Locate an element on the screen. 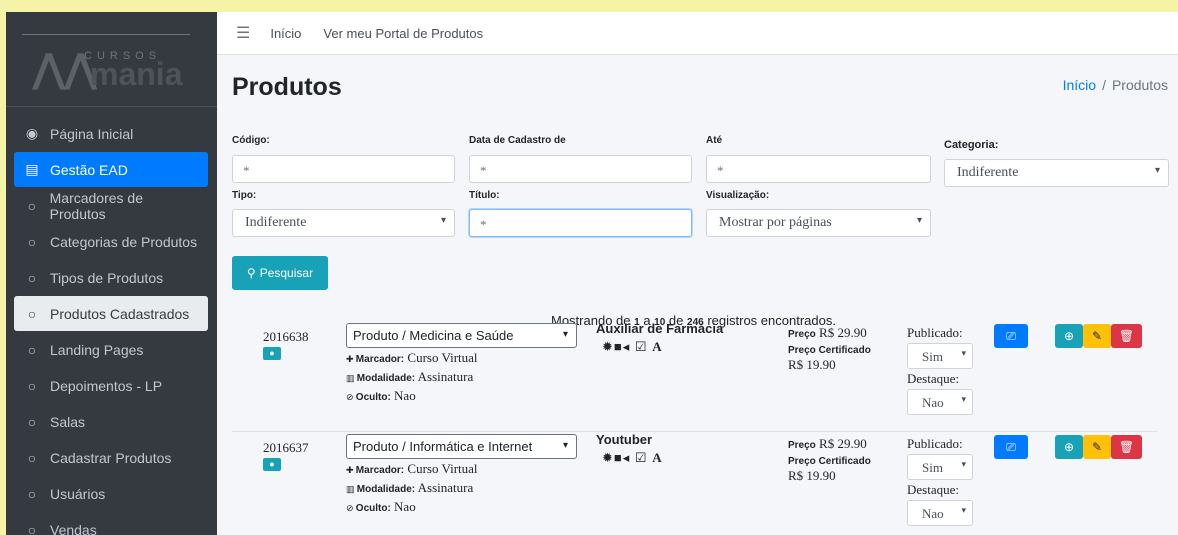 The width and height of the screenshot is (1178, 535). sidebar-item-label: Produtos Cadastrados is located at coordinates (120, 313).